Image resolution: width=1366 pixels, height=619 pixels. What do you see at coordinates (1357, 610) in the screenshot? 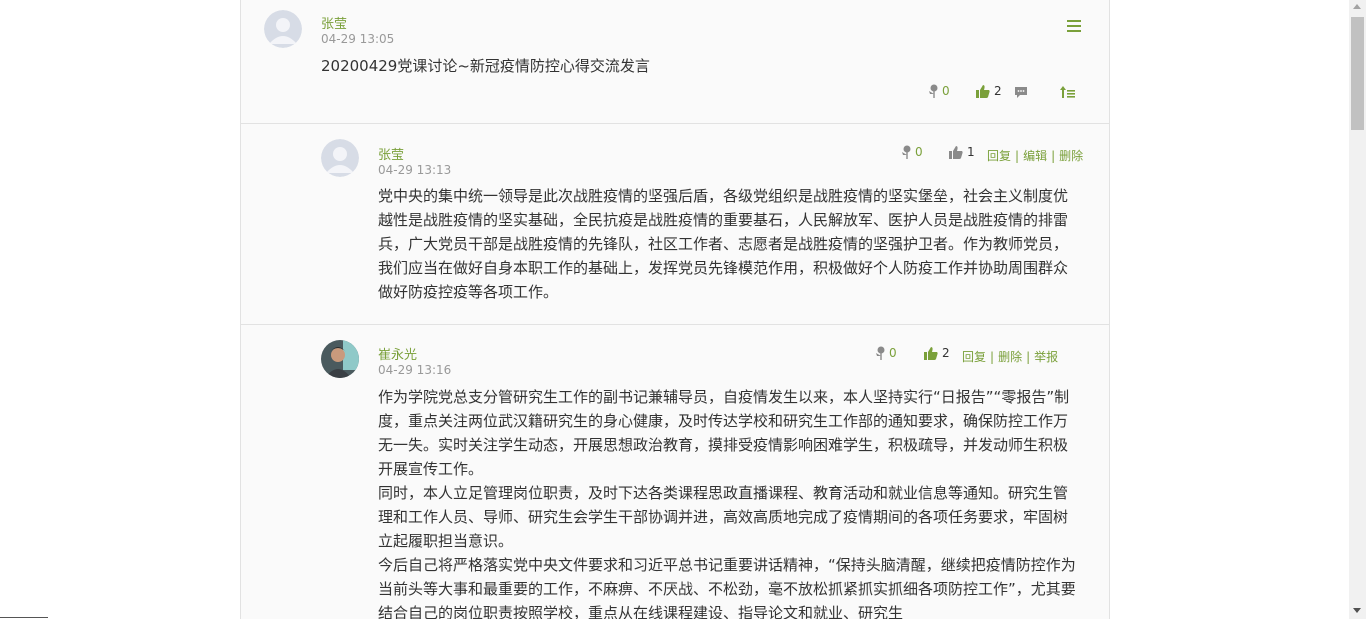
I see `scroll-down-arrow-icon` at bounding box center [1357, 610].